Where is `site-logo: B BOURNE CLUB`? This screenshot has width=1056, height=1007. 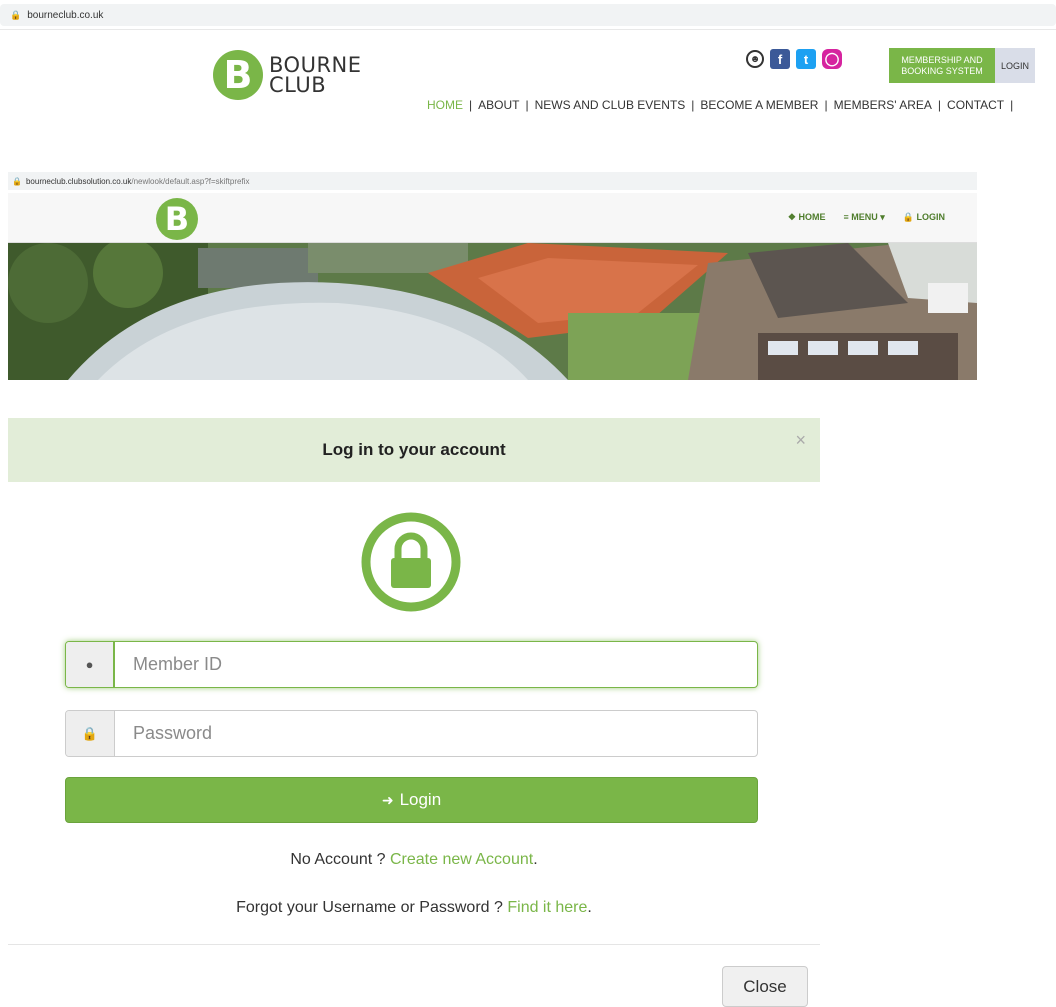 site-logo: B BOURNE CLUB is located at coordinates (287, 75).